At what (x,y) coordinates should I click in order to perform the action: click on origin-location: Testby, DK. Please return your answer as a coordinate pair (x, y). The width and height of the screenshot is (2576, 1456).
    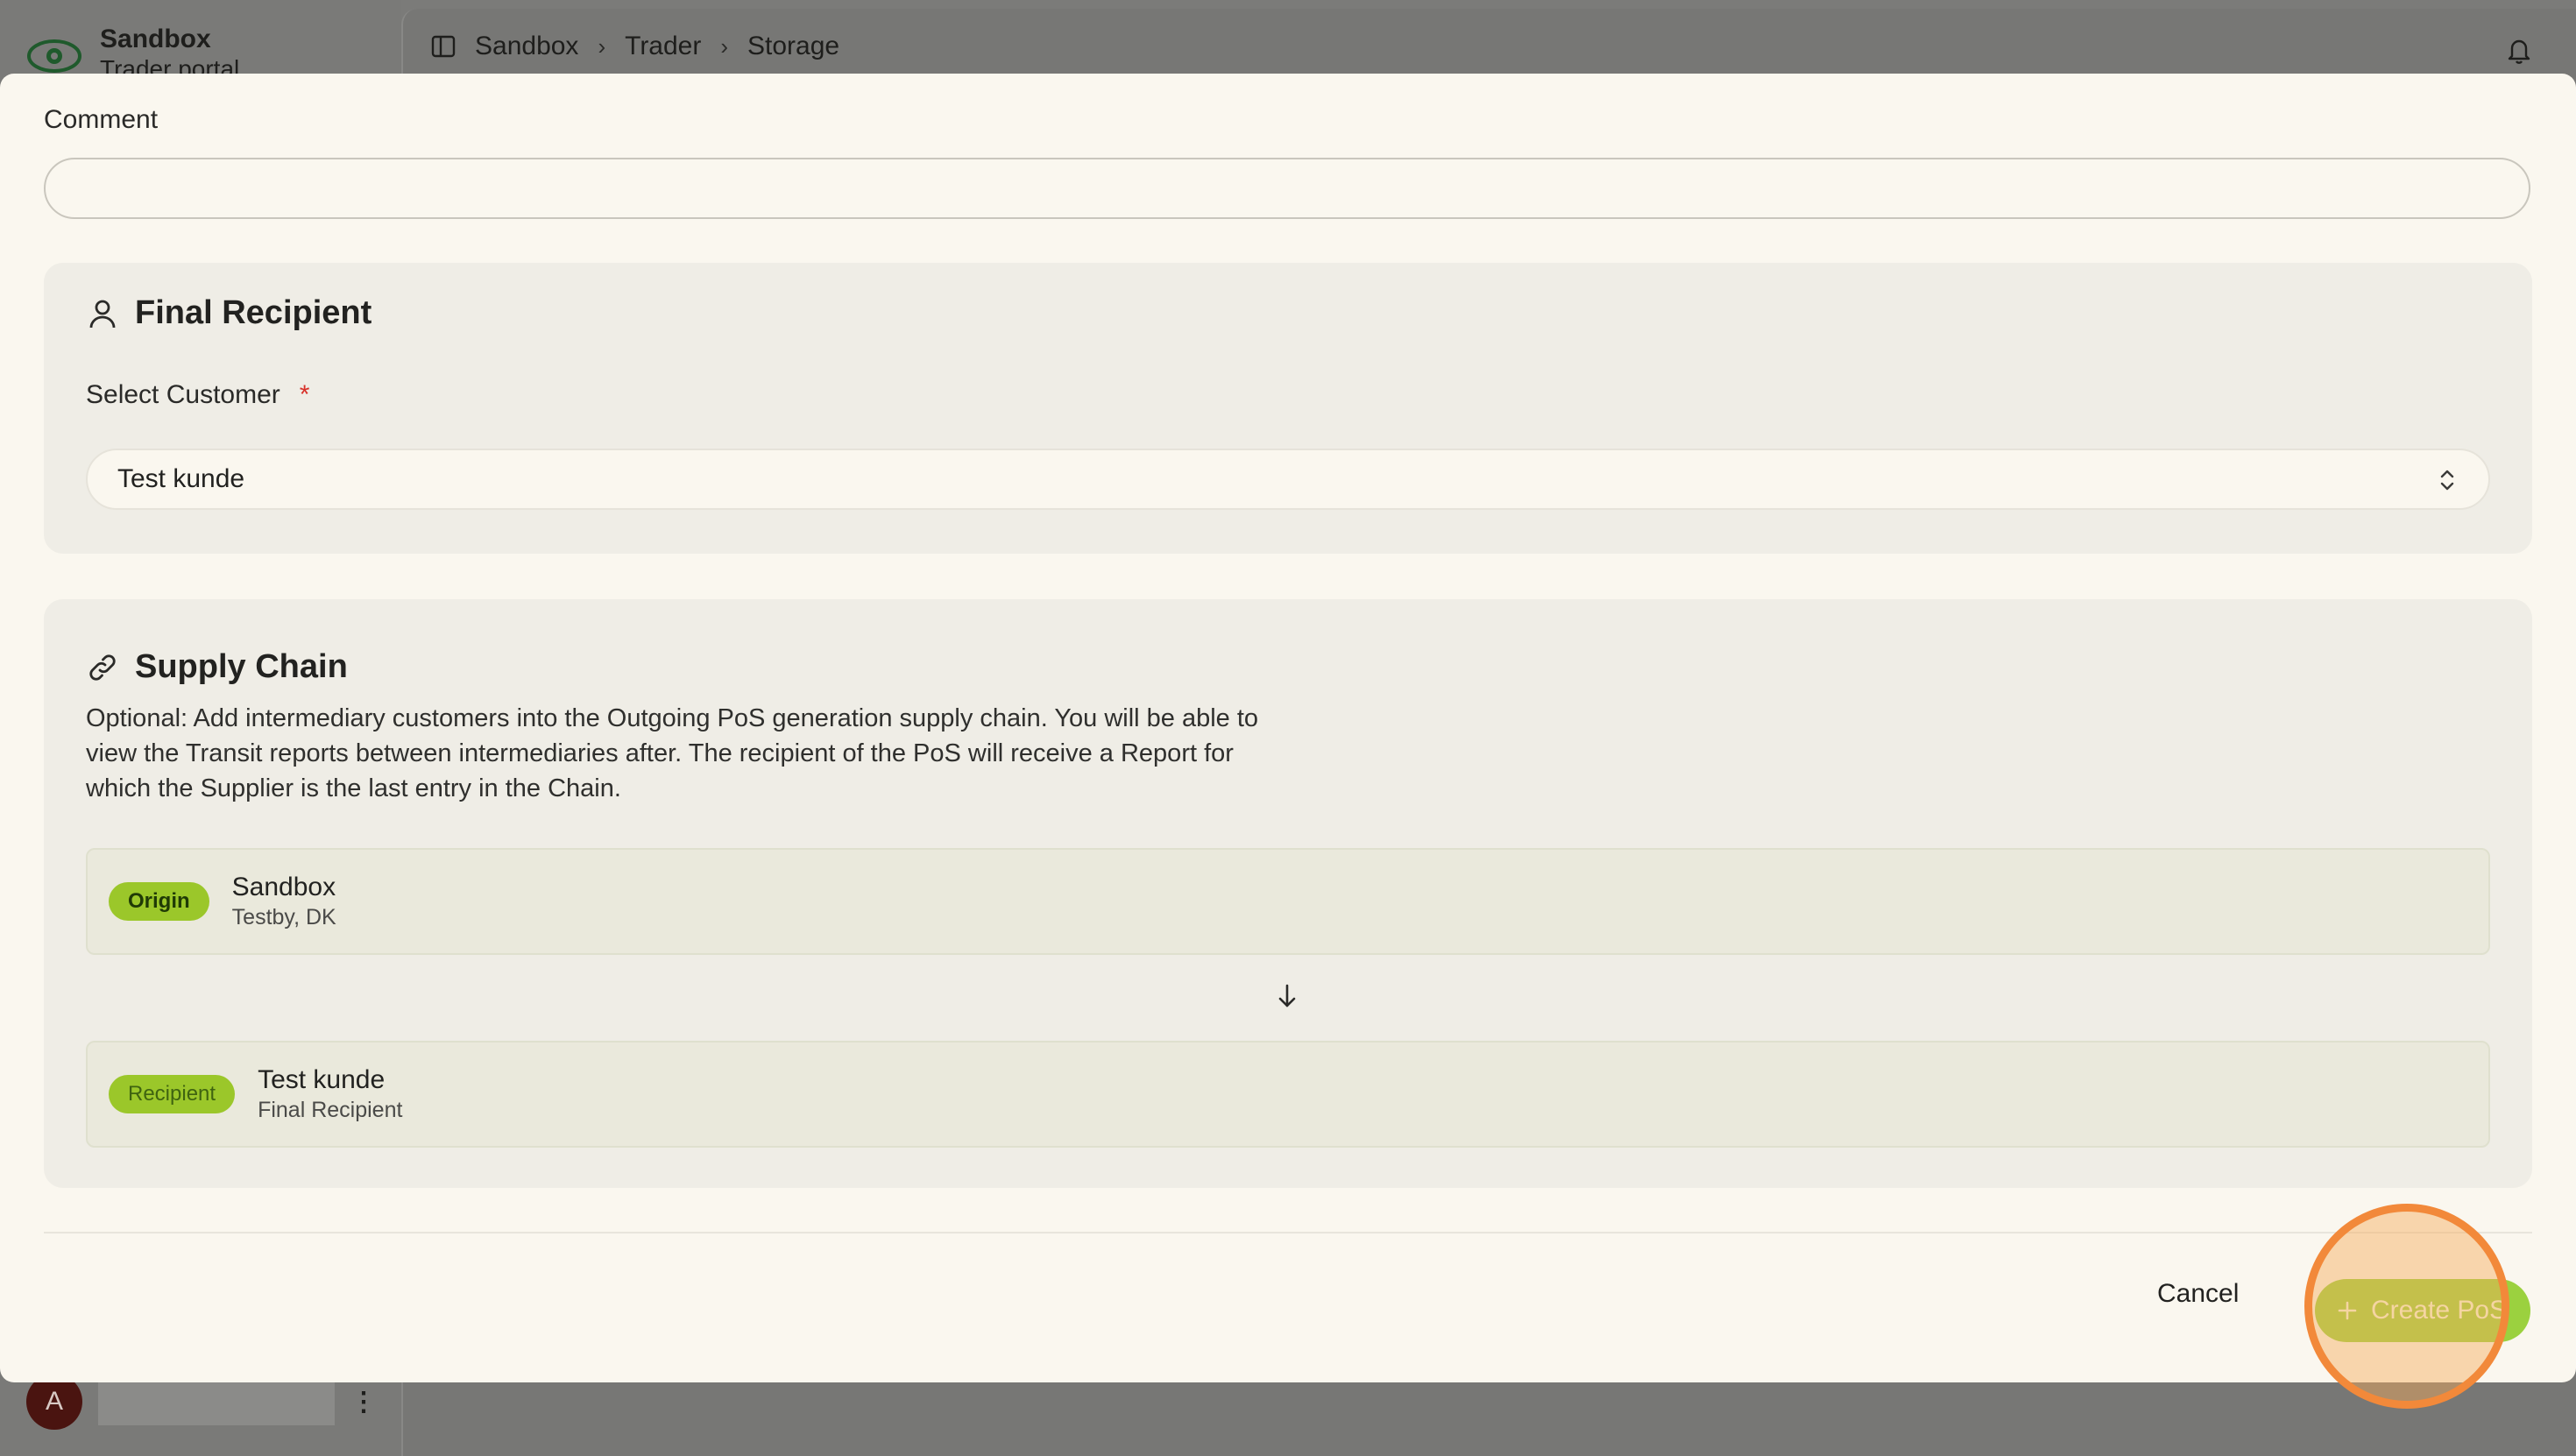
    Looking at the image, I should click on (283, 917).